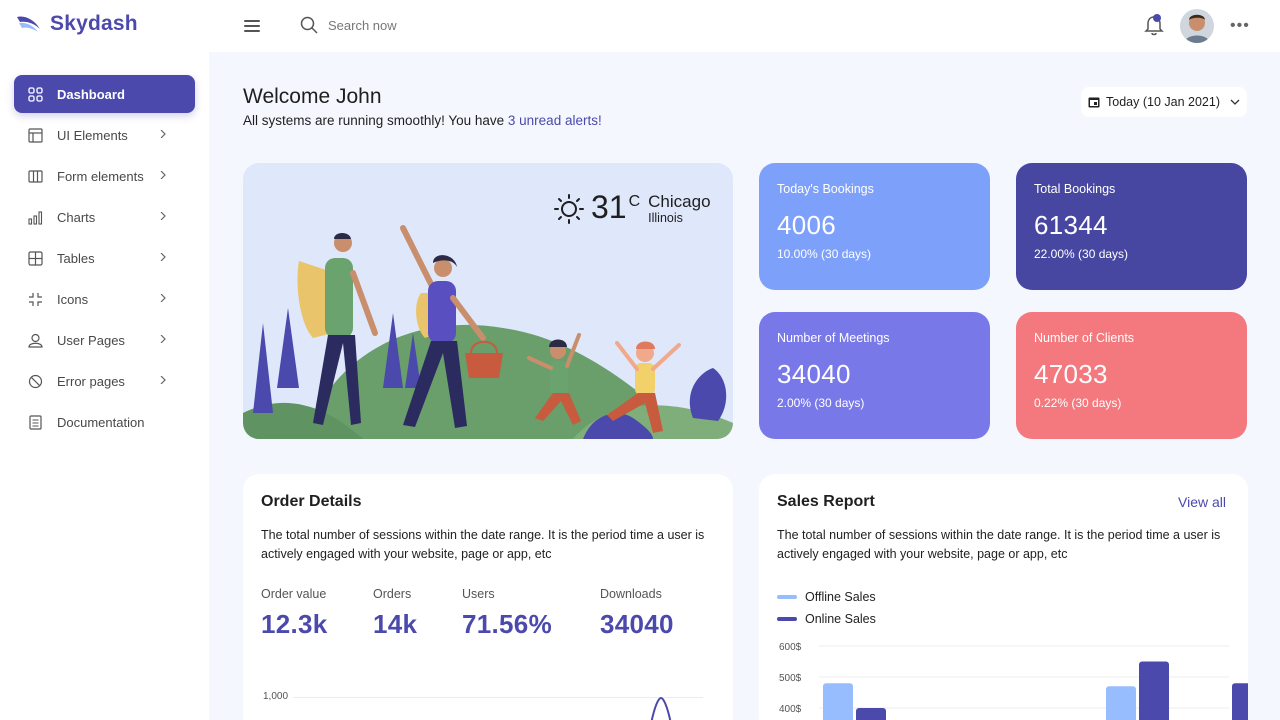  I want to click on view-all-link: View all, so click(1202, 502).